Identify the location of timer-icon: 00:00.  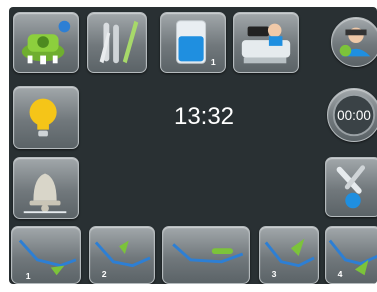
(354, 115).